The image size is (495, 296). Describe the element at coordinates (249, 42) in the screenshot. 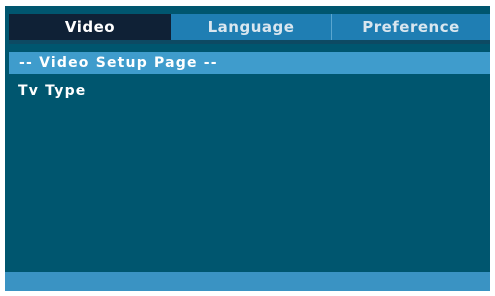

I see `tabs-divider` at that location.